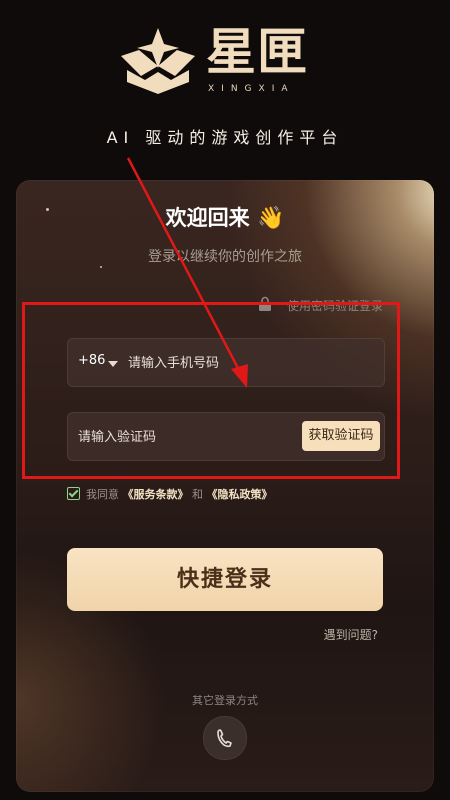  I want to click on agreement-and: 和, so click(197, 494).